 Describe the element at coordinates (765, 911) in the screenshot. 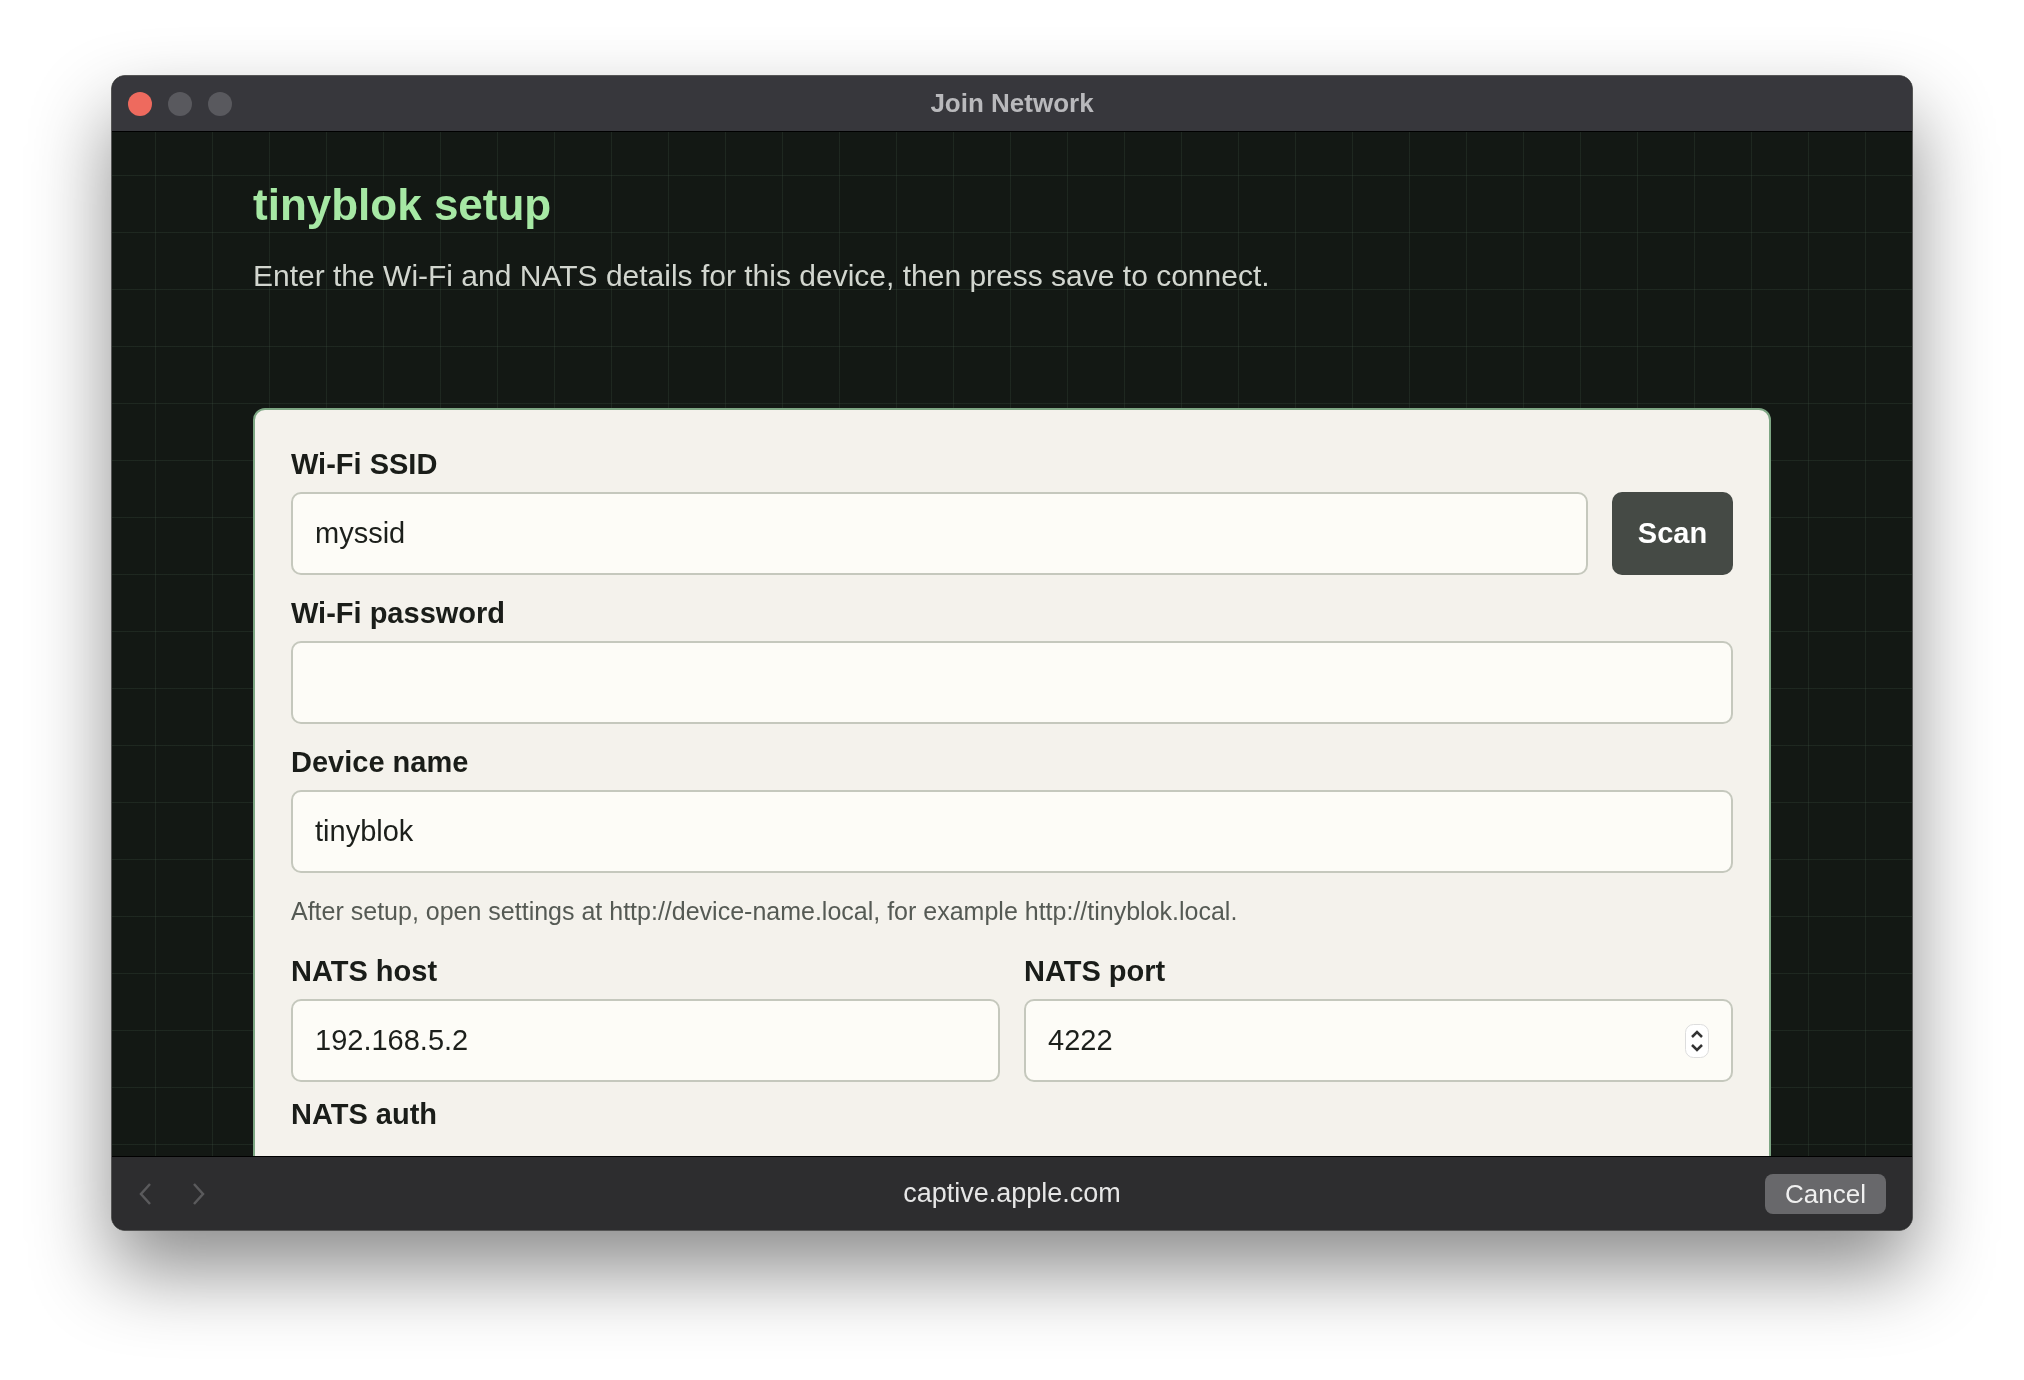

I see `hint-text: After setup, open settings at http://device-name.local, for example http://tinyblok.local.` at that location.